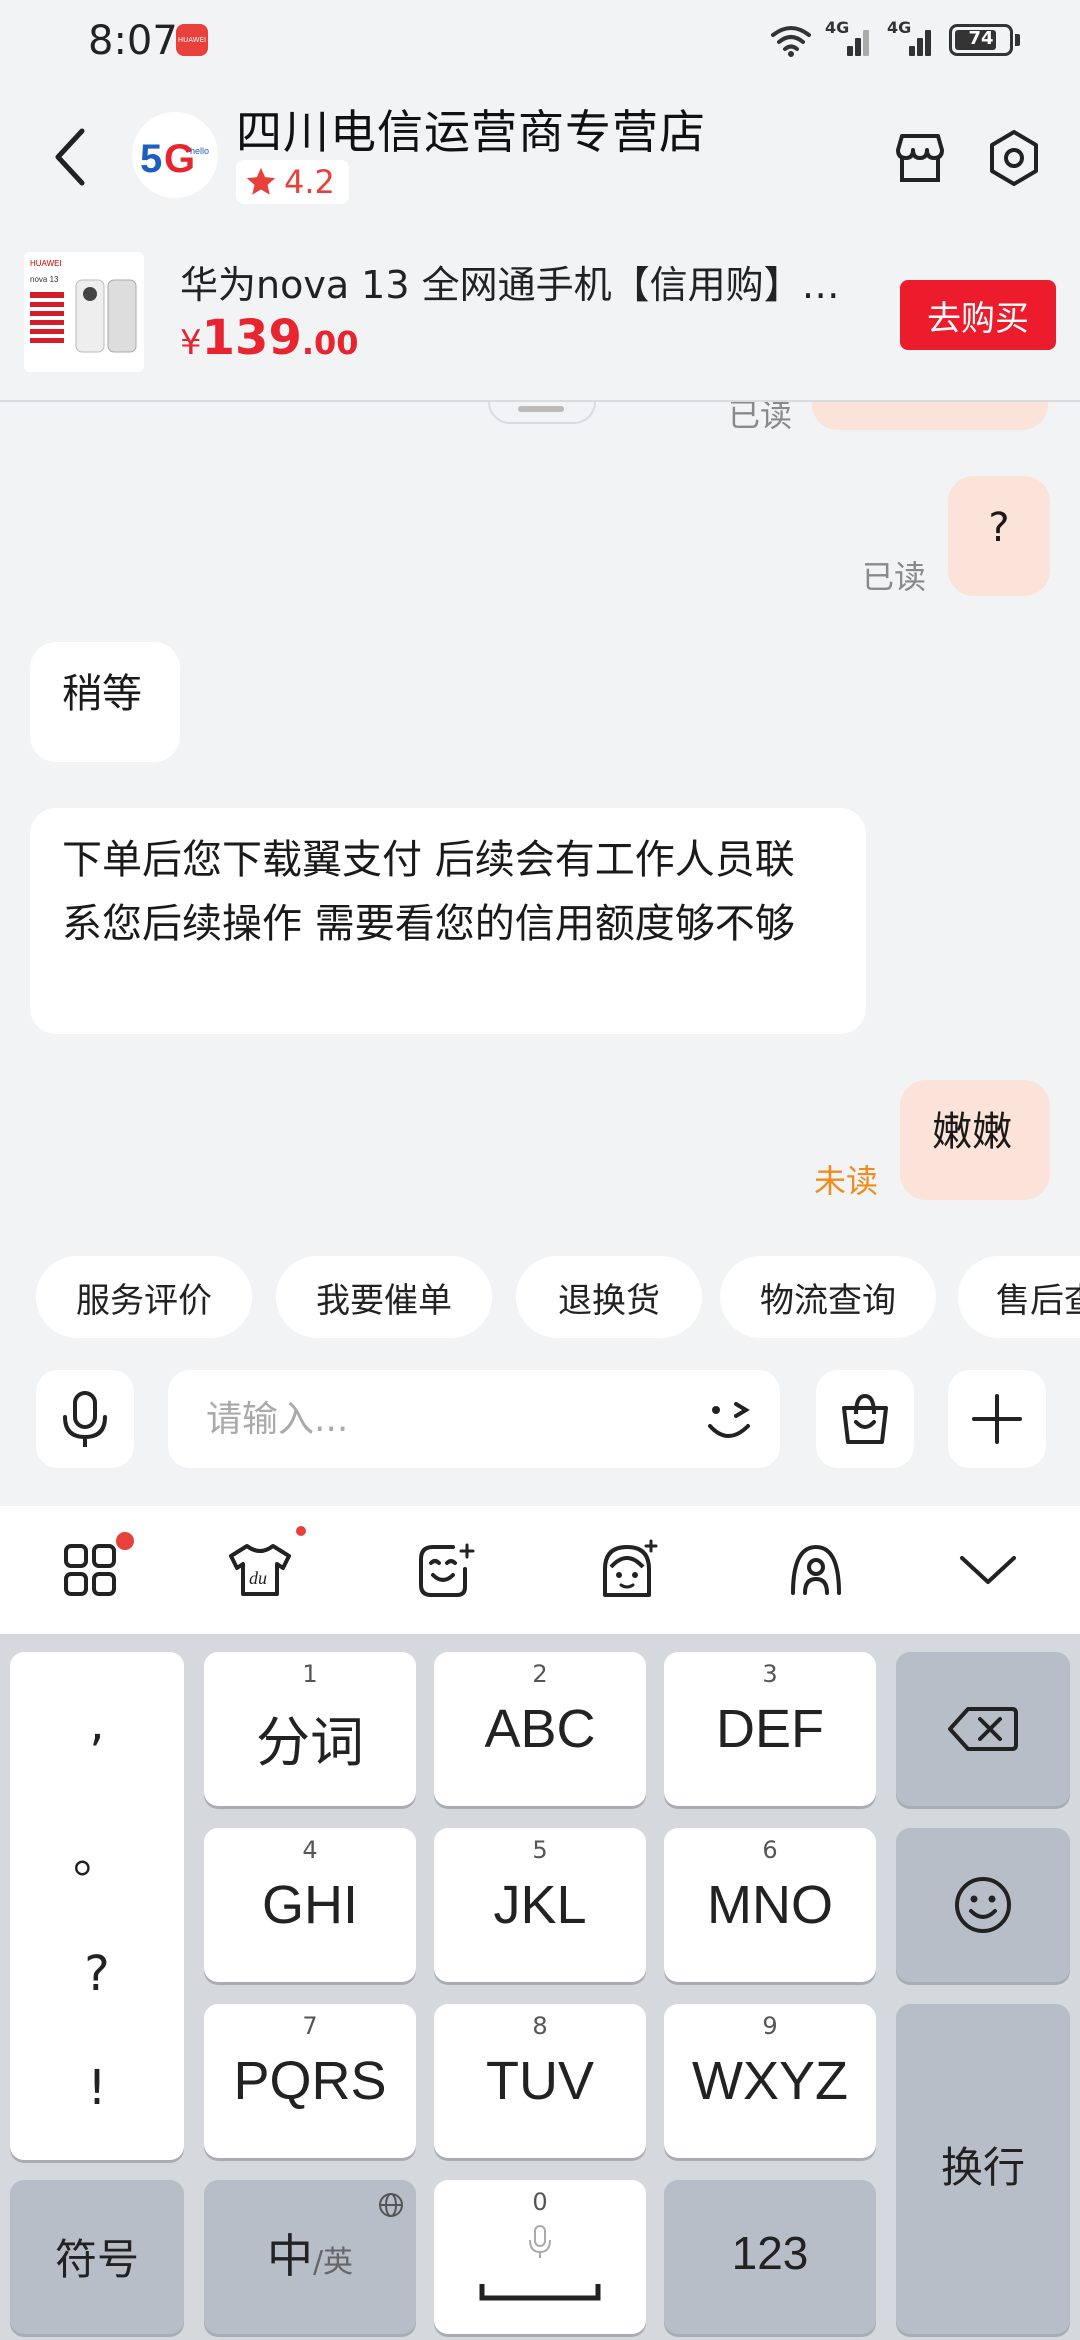  What do you see at coordinates (258, 1578) in the screenshot?
I see `svg-text: du` at bounding box center [258, 1578].